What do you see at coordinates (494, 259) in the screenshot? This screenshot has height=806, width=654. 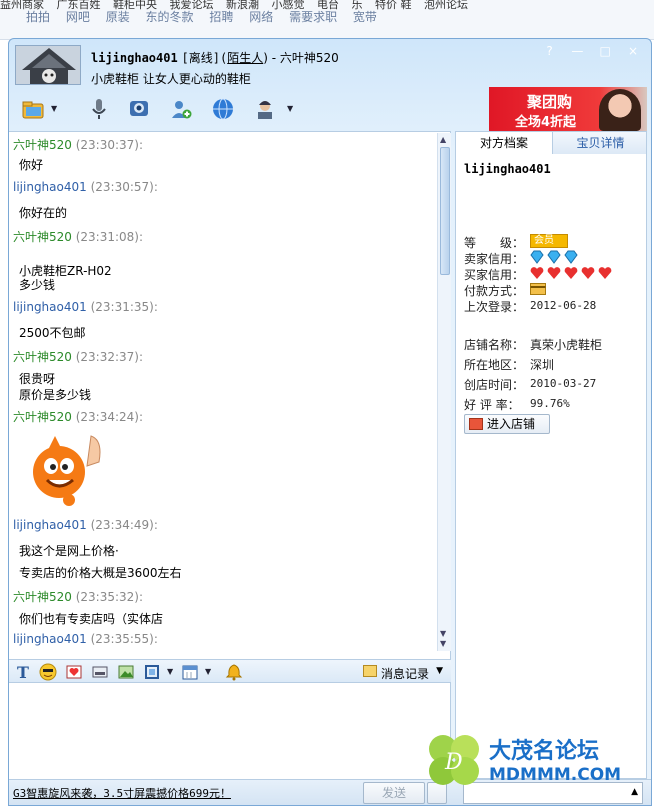 I see `seller-credit-label: 卖家信用：` at bounding box center [494, 259].